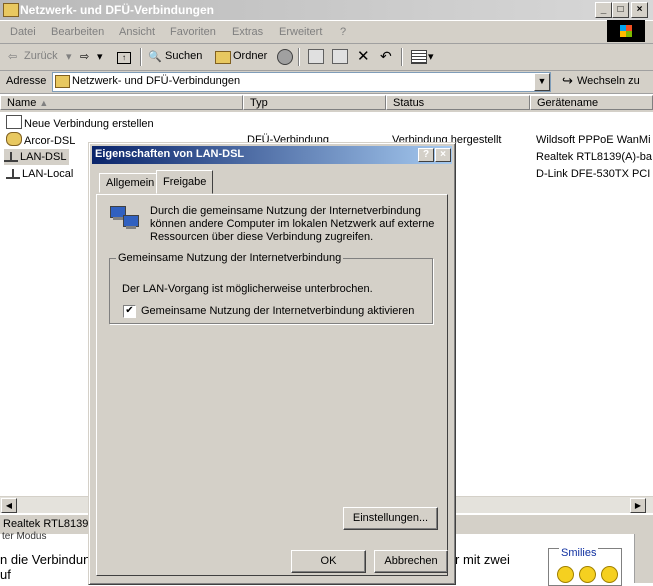 This screenshot has height=586, width=653. Describe the element at coordinates (247, 32) in the screenshot. I see `menu-extras: Extras` at that location.